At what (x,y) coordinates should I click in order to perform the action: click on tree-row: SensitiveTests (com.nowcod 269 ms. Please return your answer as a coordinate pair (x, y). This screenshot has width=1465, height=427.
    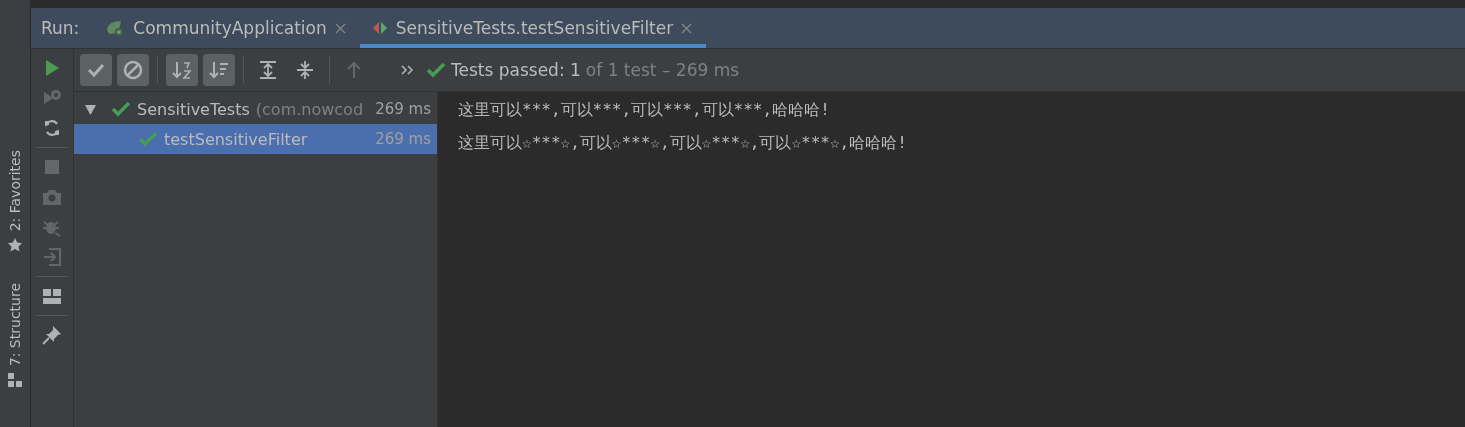
    Looking at the image, I should click on (255, 109).